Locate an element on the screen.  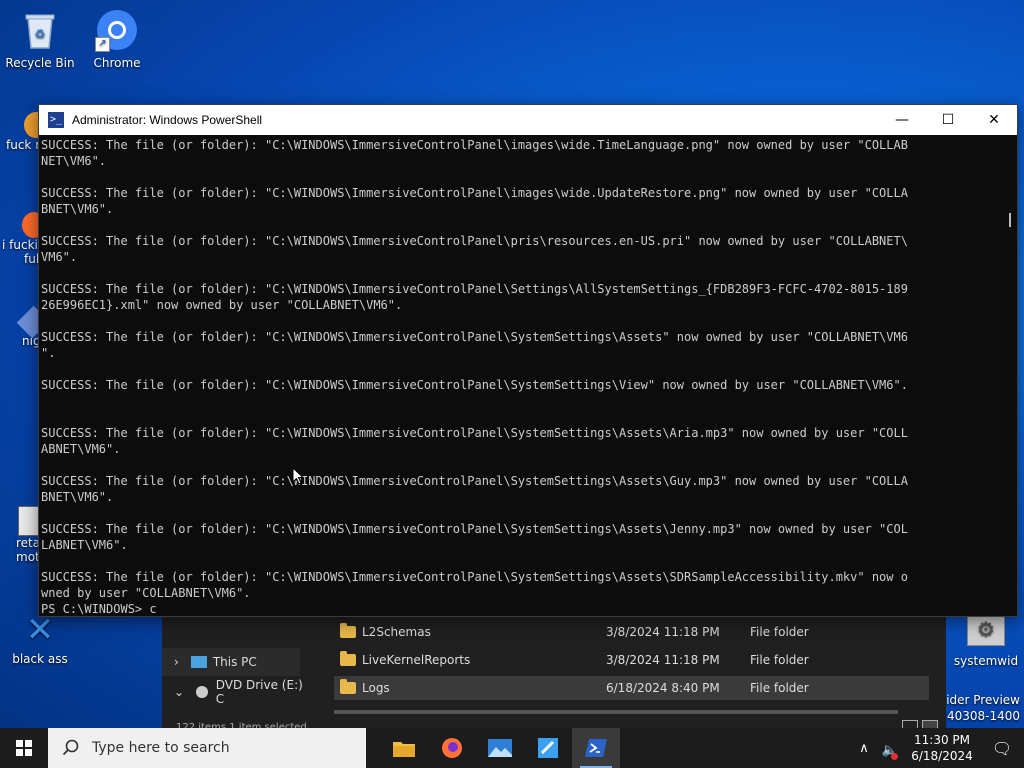
file-name: Logs is located at coordinates (376, 688).